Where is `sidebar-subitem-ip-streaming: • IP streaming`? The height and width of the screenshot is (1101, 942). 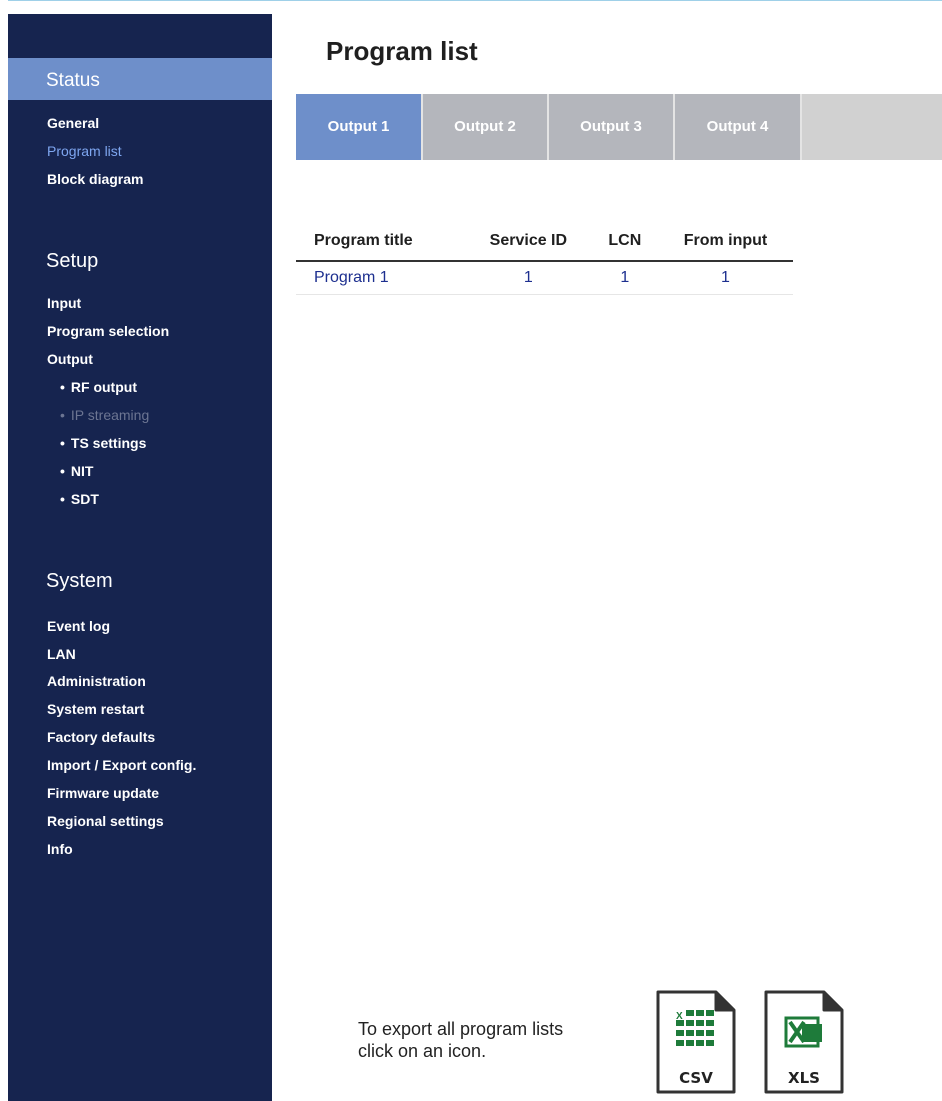 sidebar-subitem-ip-streaming: • IP streaming is located at coordinates (104, 415).